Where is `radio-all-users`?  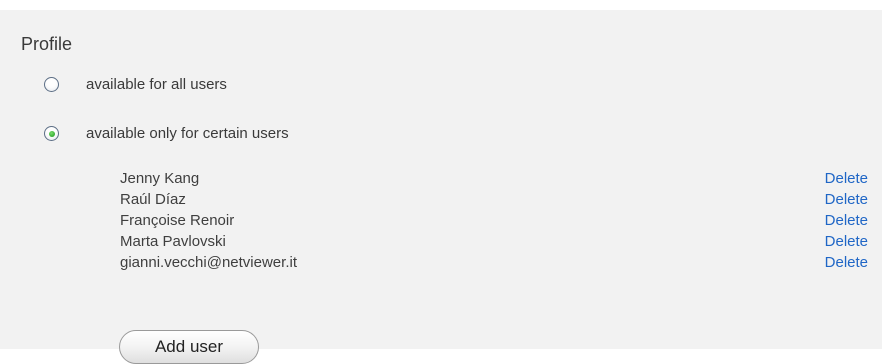
radio-all-users is located at coordinates (51, 84).